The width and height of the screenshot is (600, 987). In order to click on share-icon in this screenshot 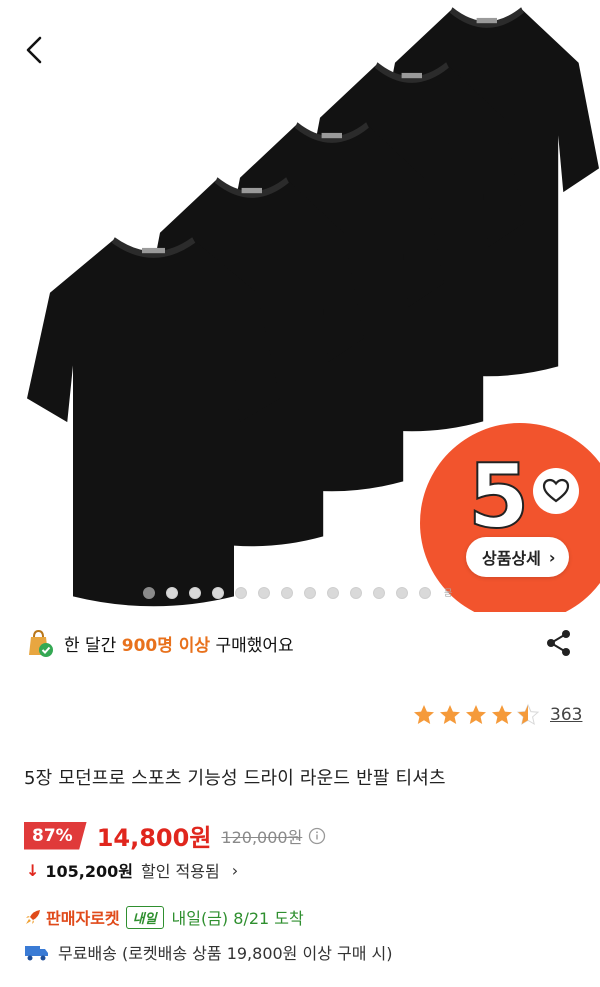, I will do `click(559, 643)`.